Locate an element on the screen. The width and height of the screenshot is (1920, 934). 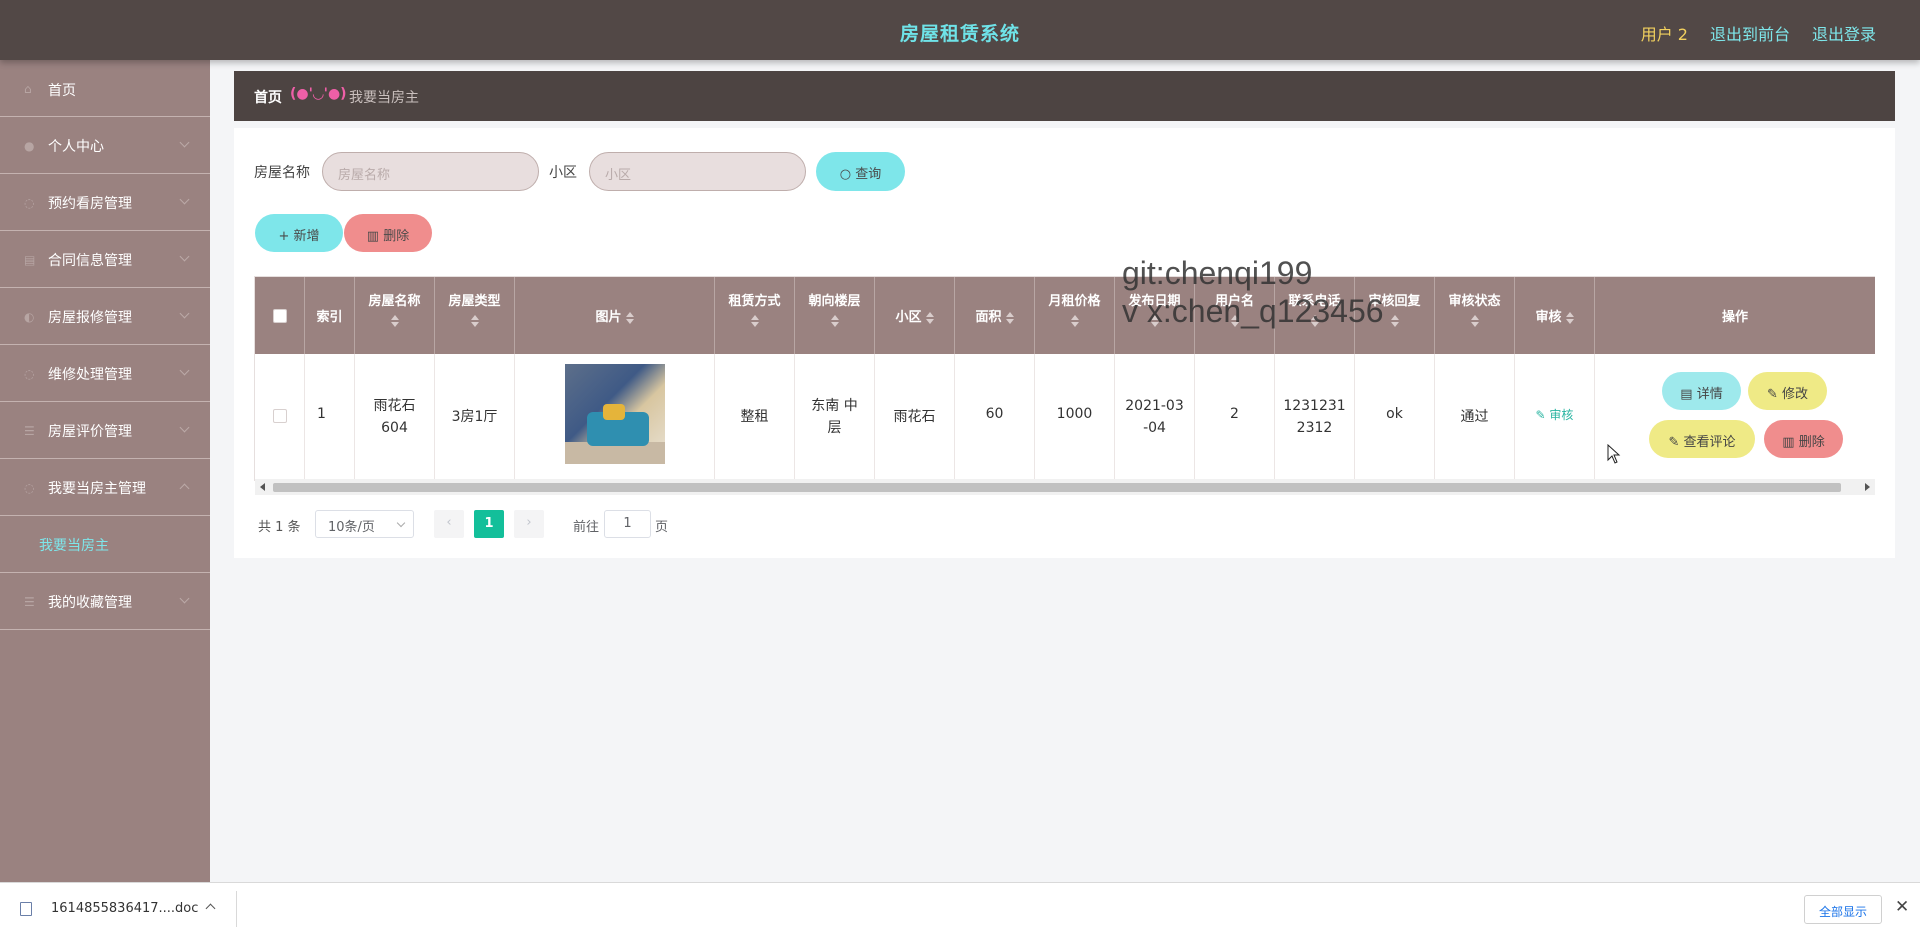
edit-icon: ✎ is located at coordinates (1774, 394).